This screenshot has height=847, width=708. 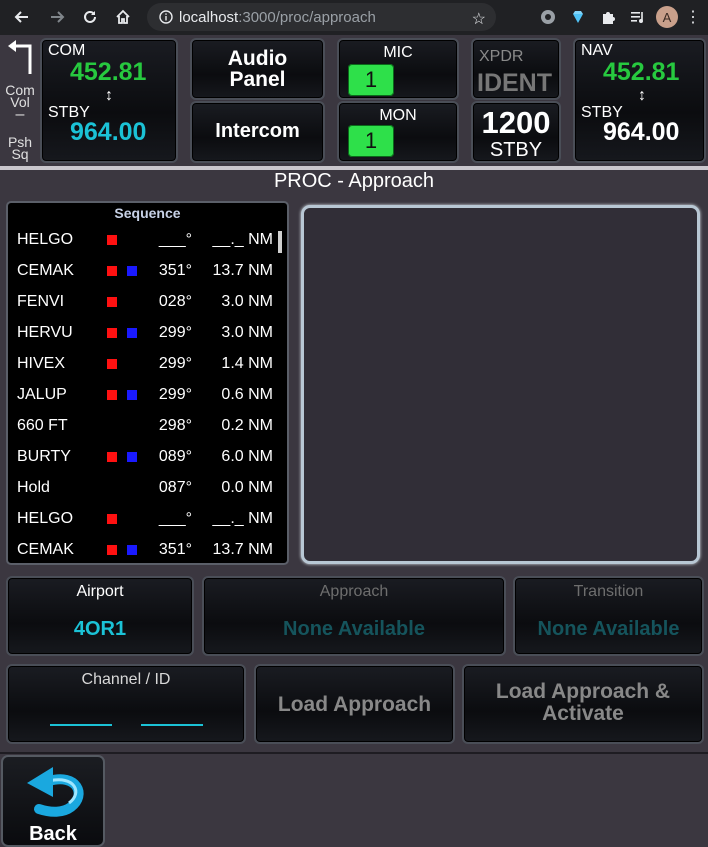 I want to click on load-approach-button: Load Approach, so click(x=354, y=704).